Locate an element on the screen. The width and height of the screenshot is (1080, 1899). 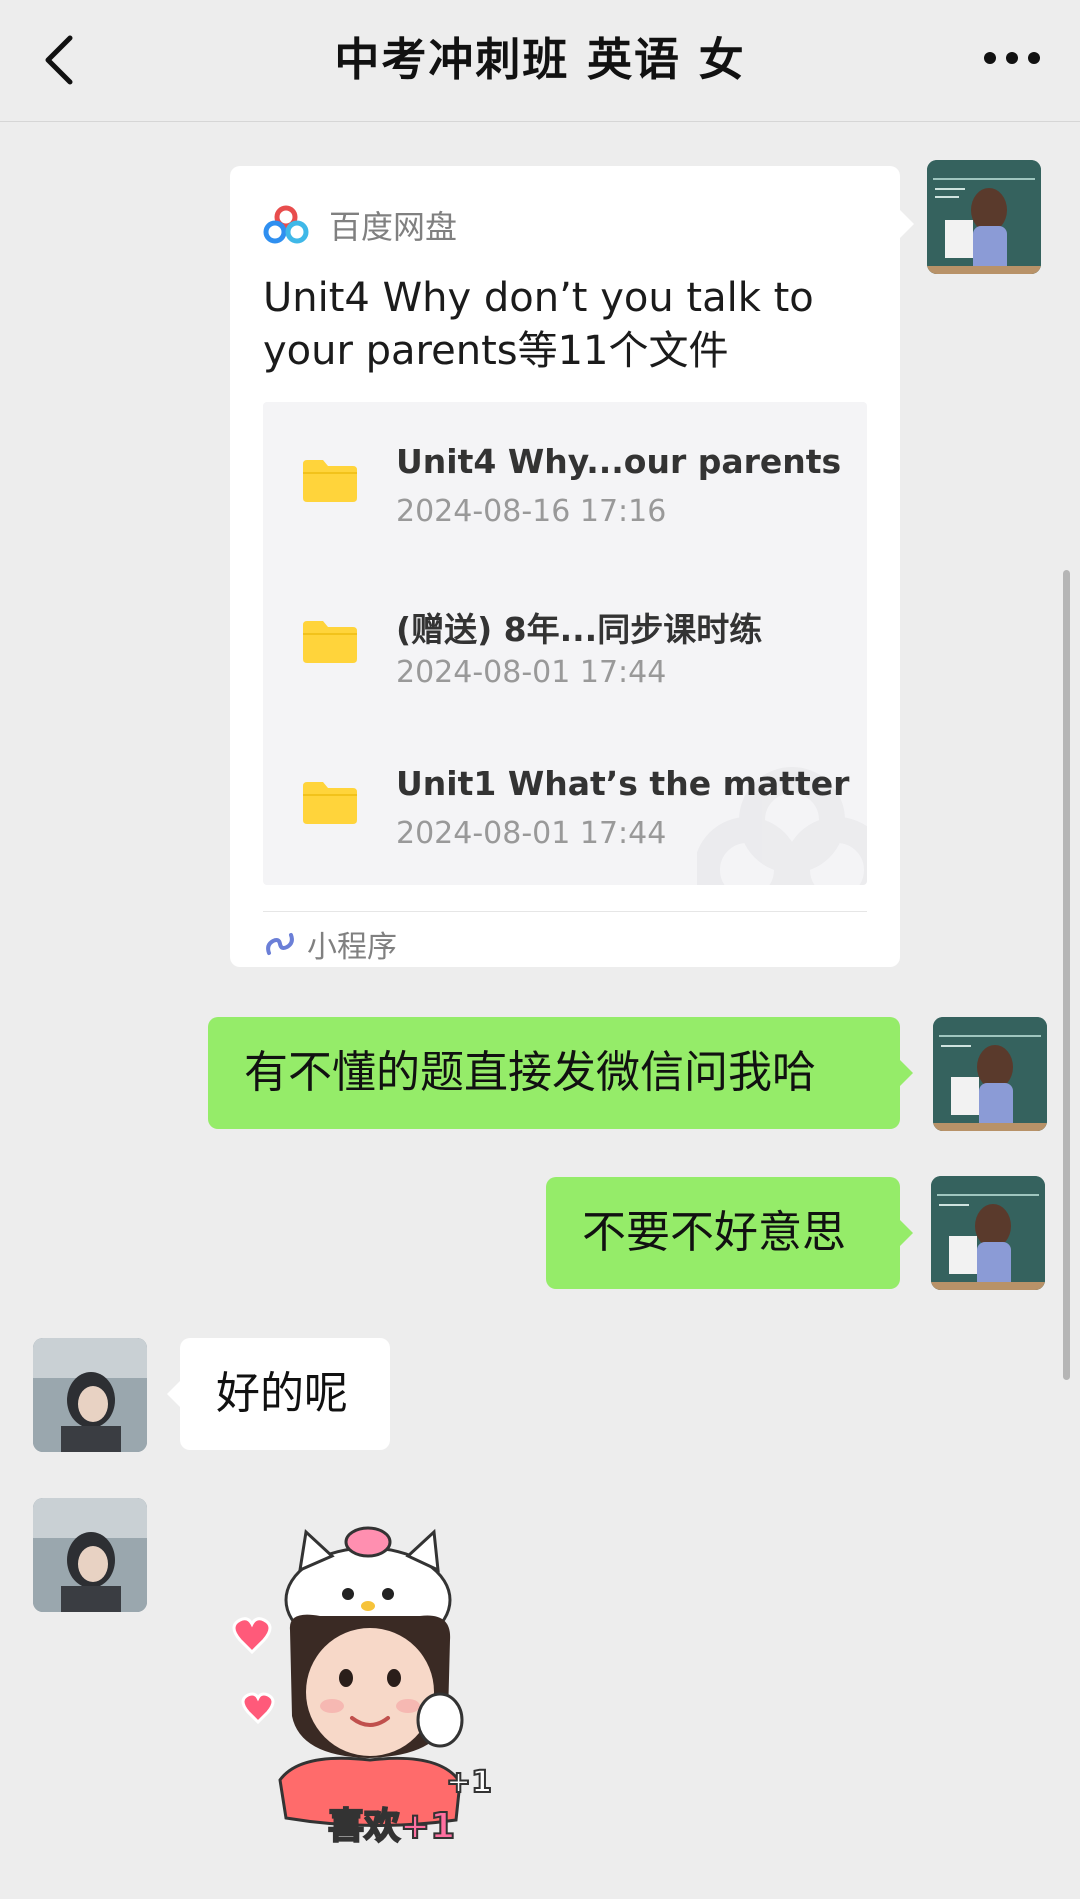
message-text: 有不懂的题直接发微信问我哈 is located at coordinates (530, 1072).